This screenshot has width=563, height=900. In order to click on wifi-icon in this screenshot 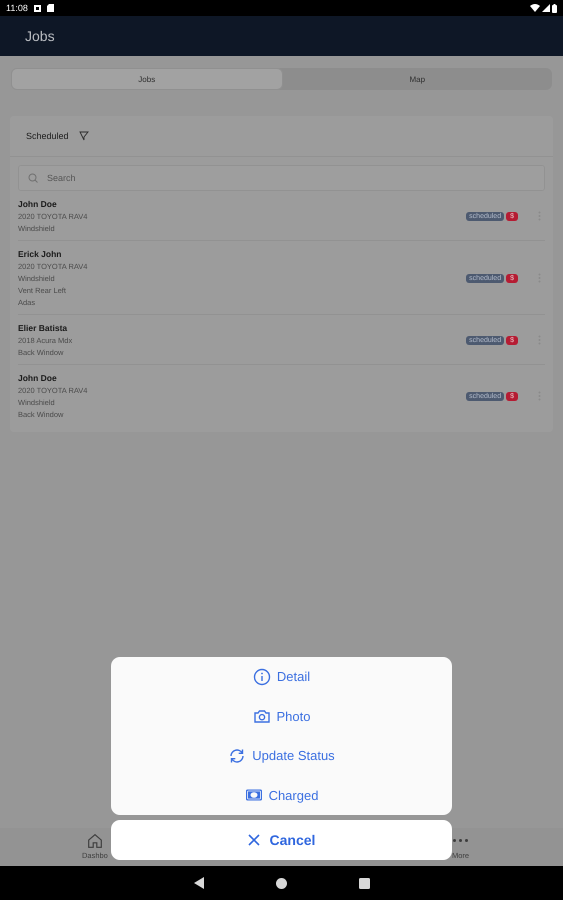, I will do `click(535, 8)`.